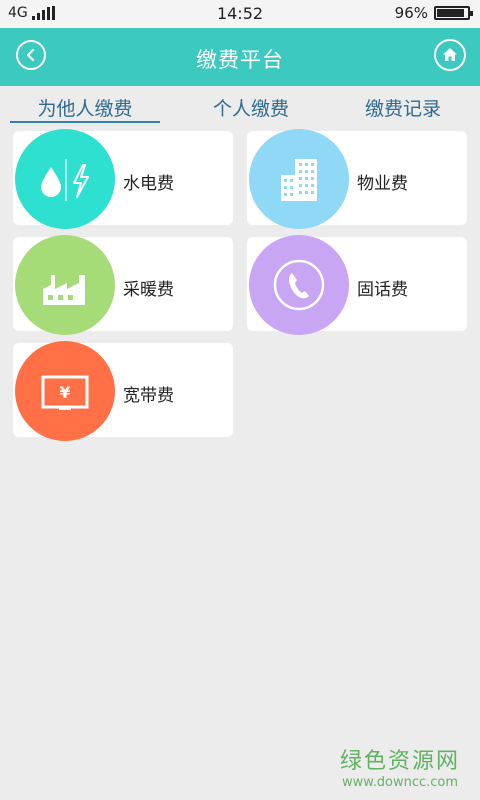 This screenshot has width=480, height=800. What do you see at coordinates (400, 782) in the screenshot?
I see `watermark-url: www.downcc.com` at bounding box center [400, 782].